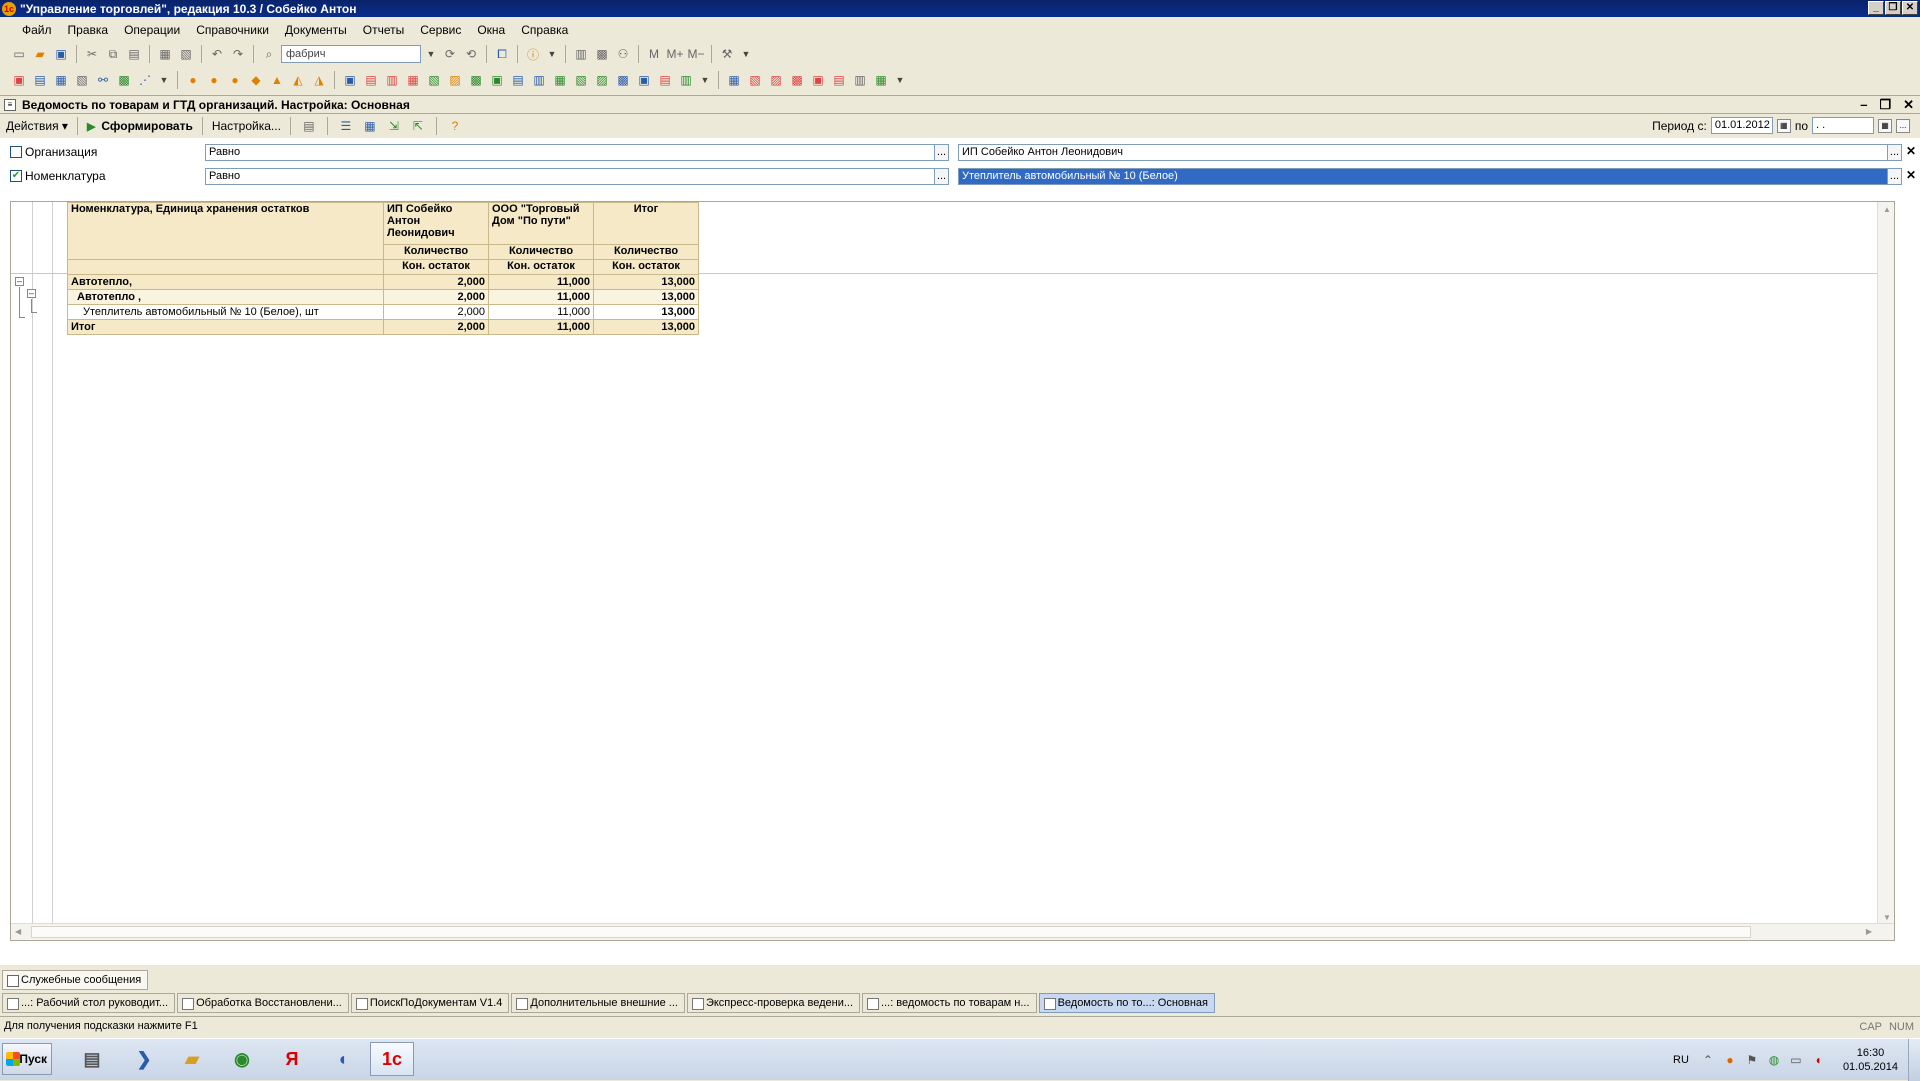  I want to click on language-indicator: RU, so click(1681, 1060).